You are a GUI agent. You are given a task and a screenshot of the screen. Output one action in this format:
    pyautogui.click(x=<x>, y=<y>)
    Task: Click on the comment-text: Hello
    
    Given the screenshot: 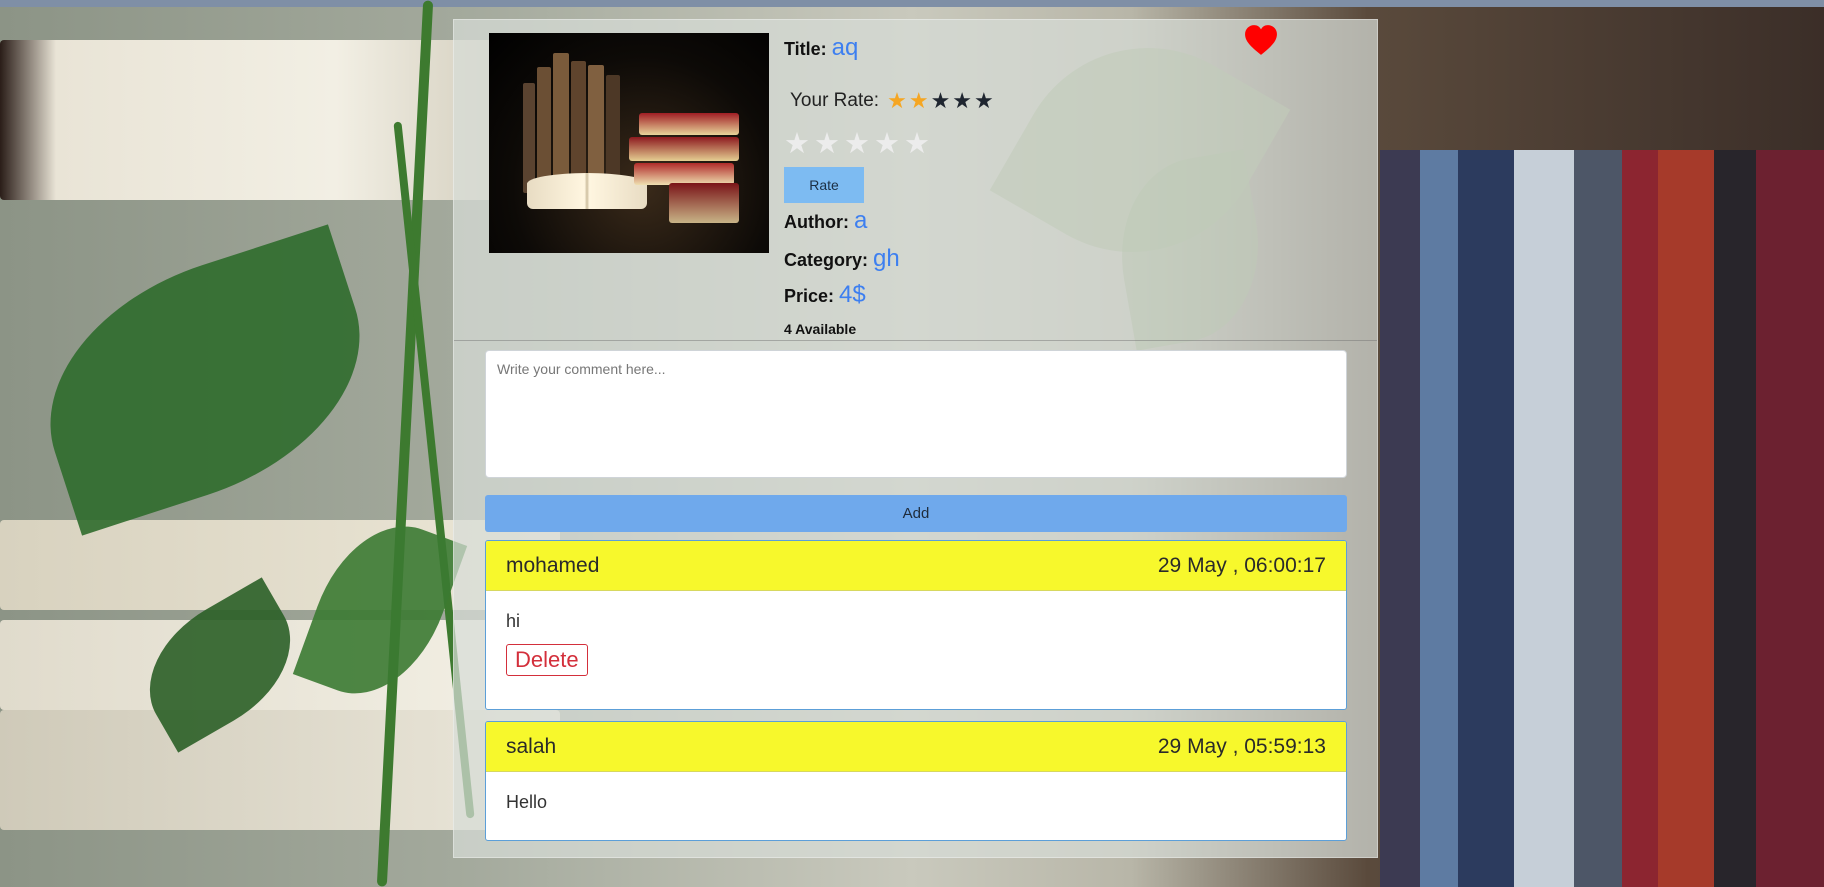 What is the action you would take?
    pyautogui.click(x=527, y=802)
    